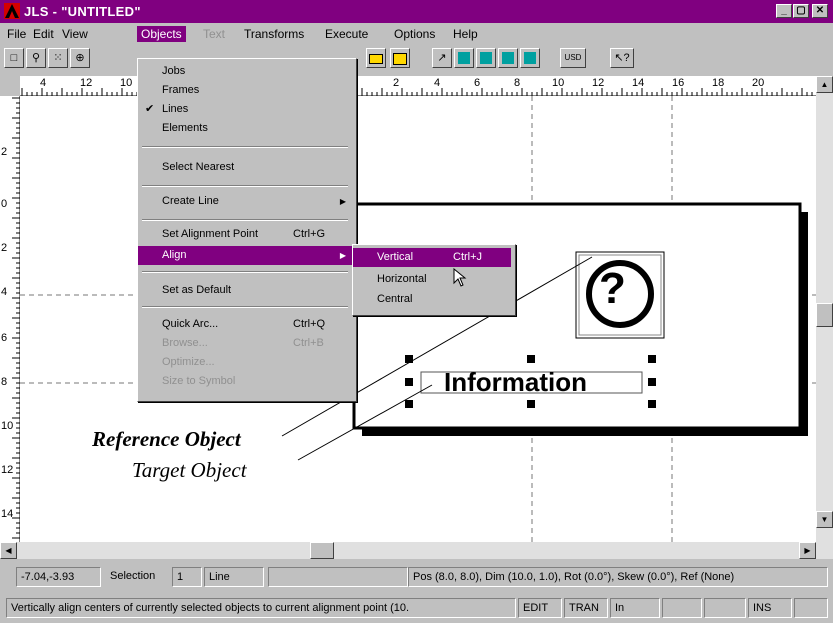 The height and width of the screenshot is (623, 833). I want to click on distribute-icon, so click(530, 58).